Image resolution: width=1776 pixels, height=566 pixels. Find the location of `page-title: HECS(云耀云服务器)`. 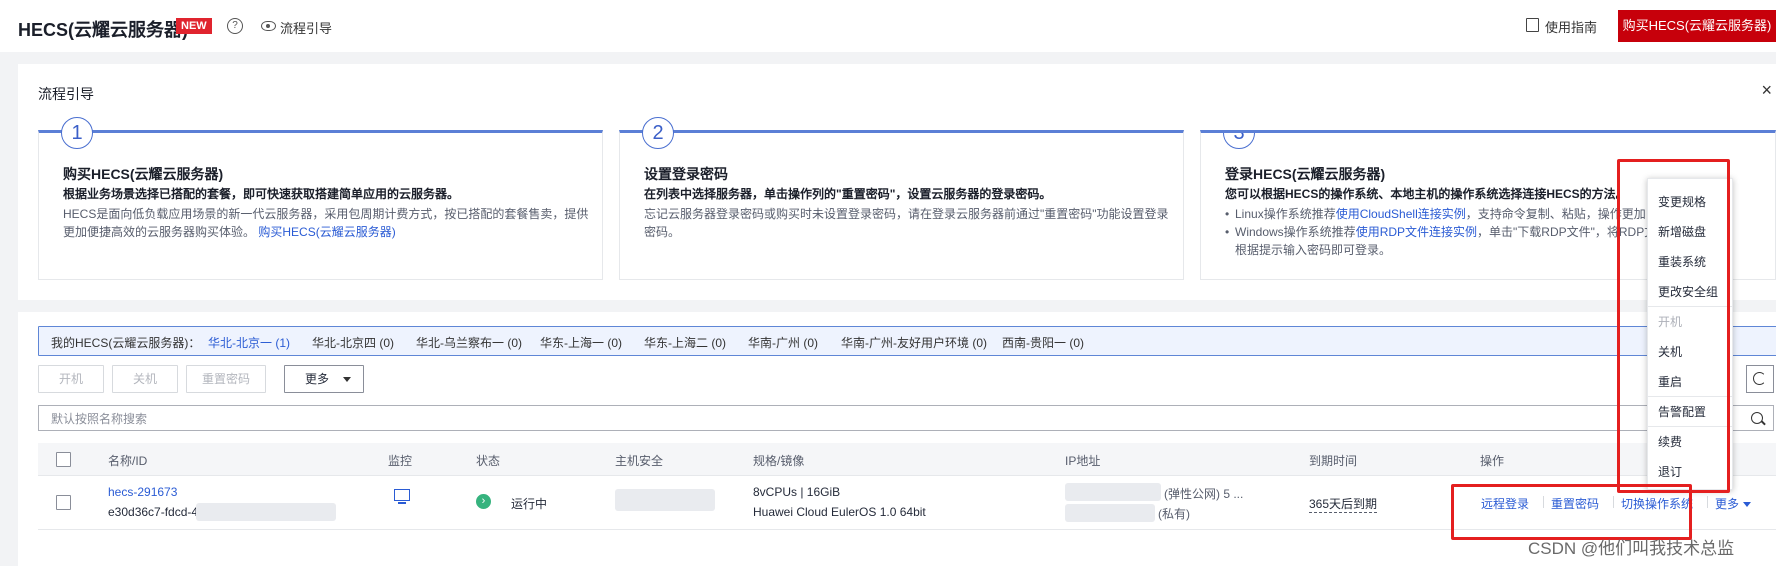

page-title: HECS(云耀云服务器) is located at coordinates (103, 30).